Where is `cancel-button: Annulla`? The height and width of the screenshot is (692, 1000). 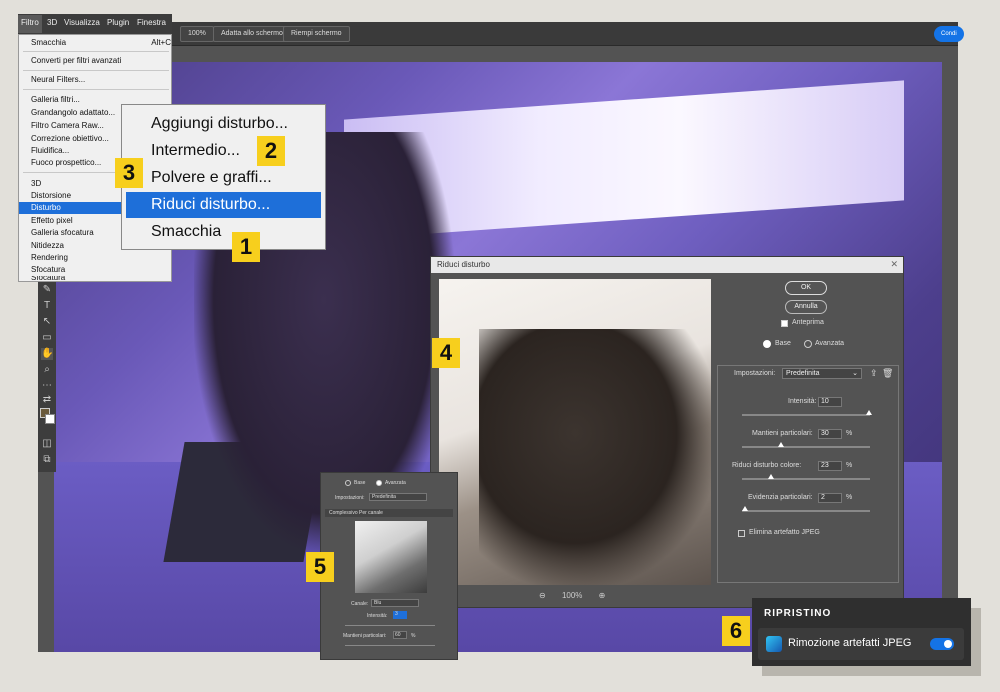 cancel-button: Annulla is located at coordinates (806, 307).